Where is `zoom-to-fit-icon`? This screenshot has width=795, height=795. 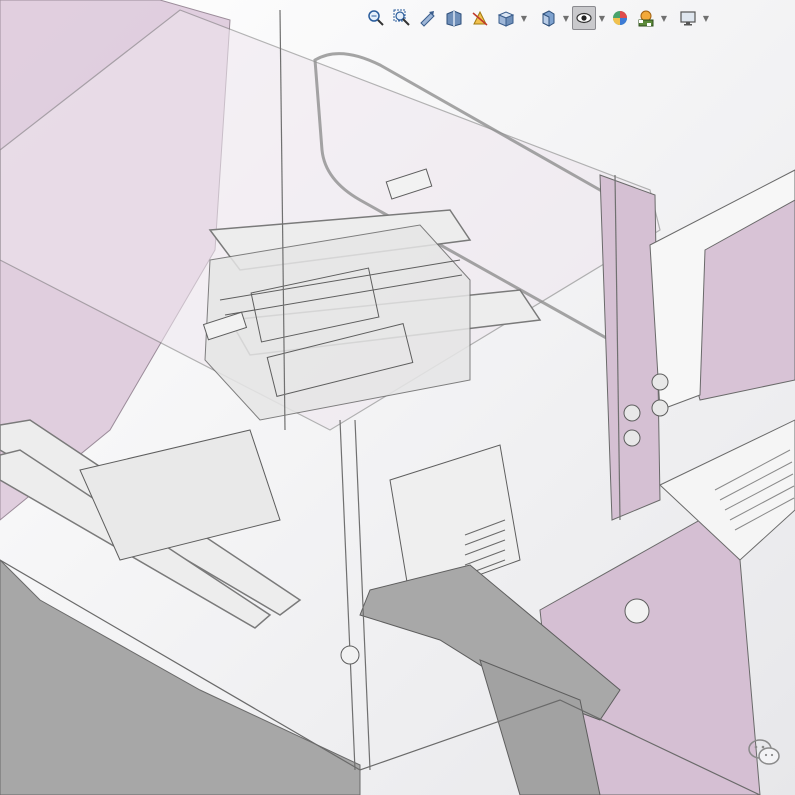
zoom-to-fit-icon is located at coordinates (376, 18).